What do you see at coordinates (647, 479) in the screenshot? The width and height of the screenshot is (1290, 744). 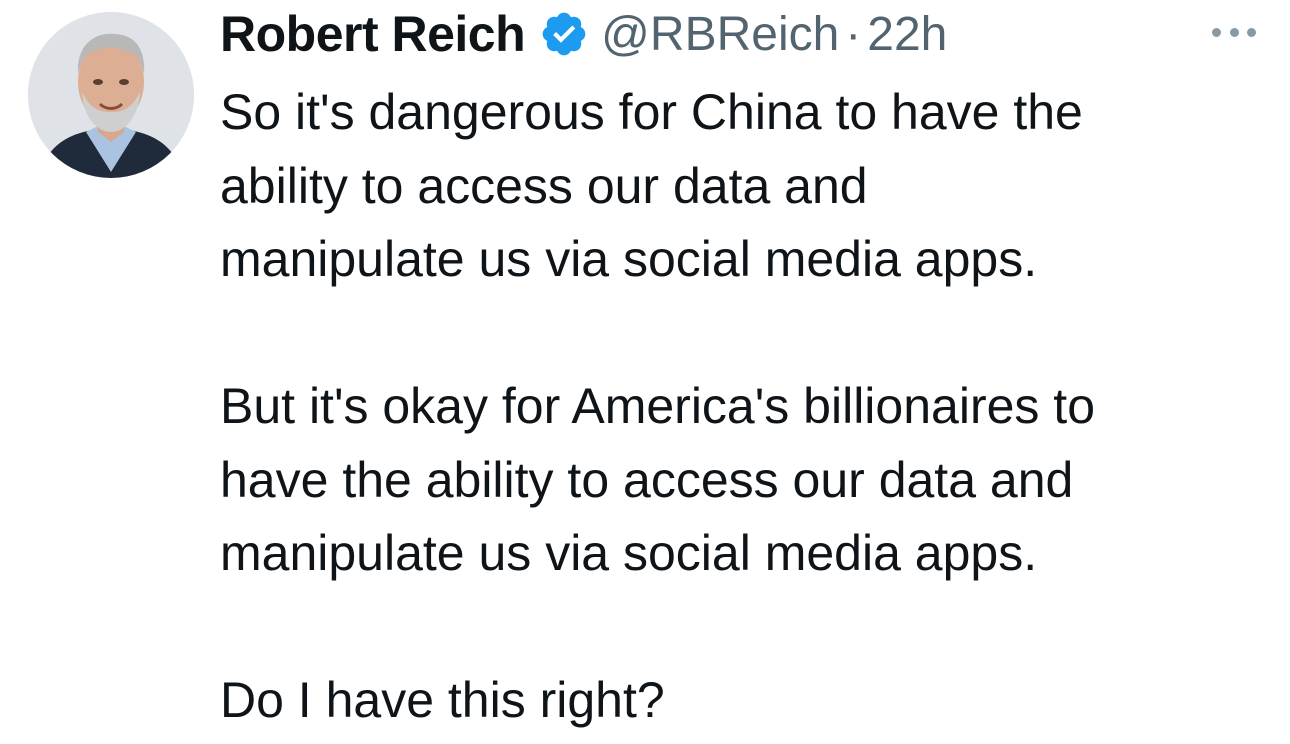 I see `text-line: have the ability to access our data and` at bounding box center [647, 479].